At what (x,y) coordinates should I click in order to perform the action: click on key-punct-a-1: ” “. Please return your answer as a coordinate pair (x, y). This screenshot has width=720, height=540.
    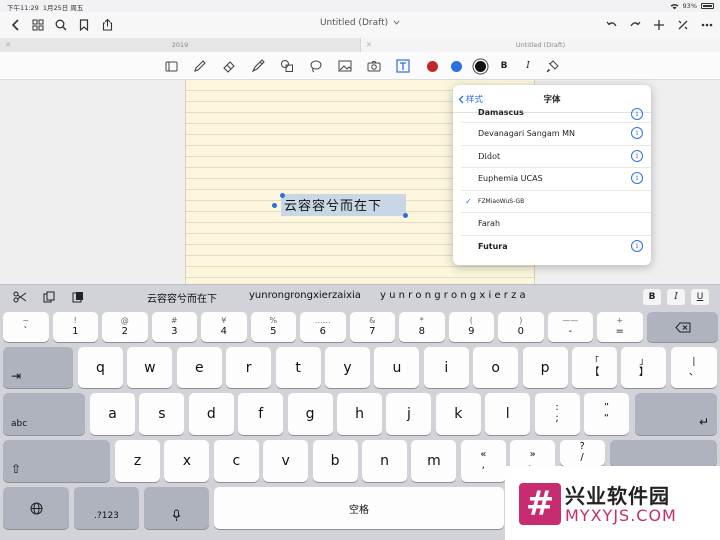
    Looking at the image, I should click on (606, 414).